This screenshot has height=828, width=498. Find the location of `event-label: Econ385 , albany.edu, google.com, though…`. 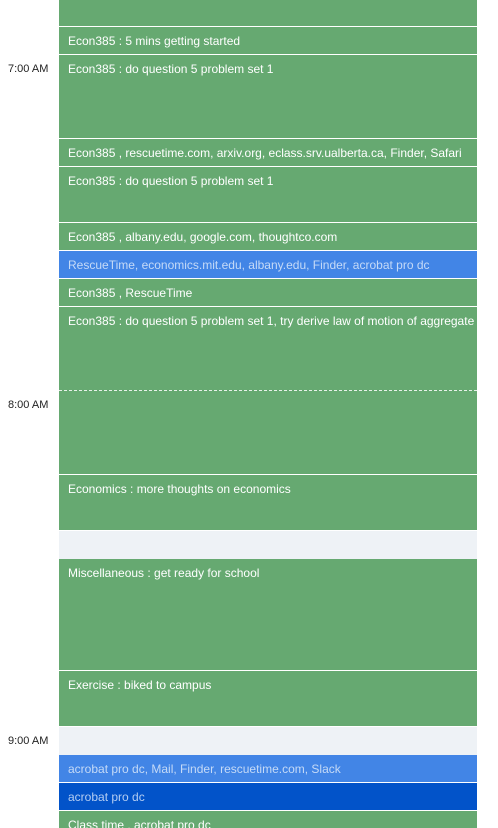

event-label: Econ385 , albany.edu, google.com, though… is located at coordinates (203, 237).